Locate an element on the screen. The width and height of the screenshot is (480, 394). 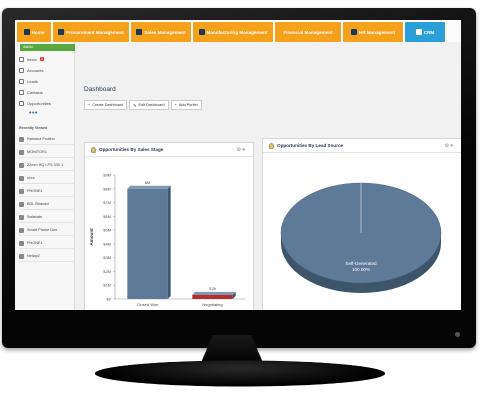
add-portlet-button: + Add Portlet is located at coordinates (186, 105).